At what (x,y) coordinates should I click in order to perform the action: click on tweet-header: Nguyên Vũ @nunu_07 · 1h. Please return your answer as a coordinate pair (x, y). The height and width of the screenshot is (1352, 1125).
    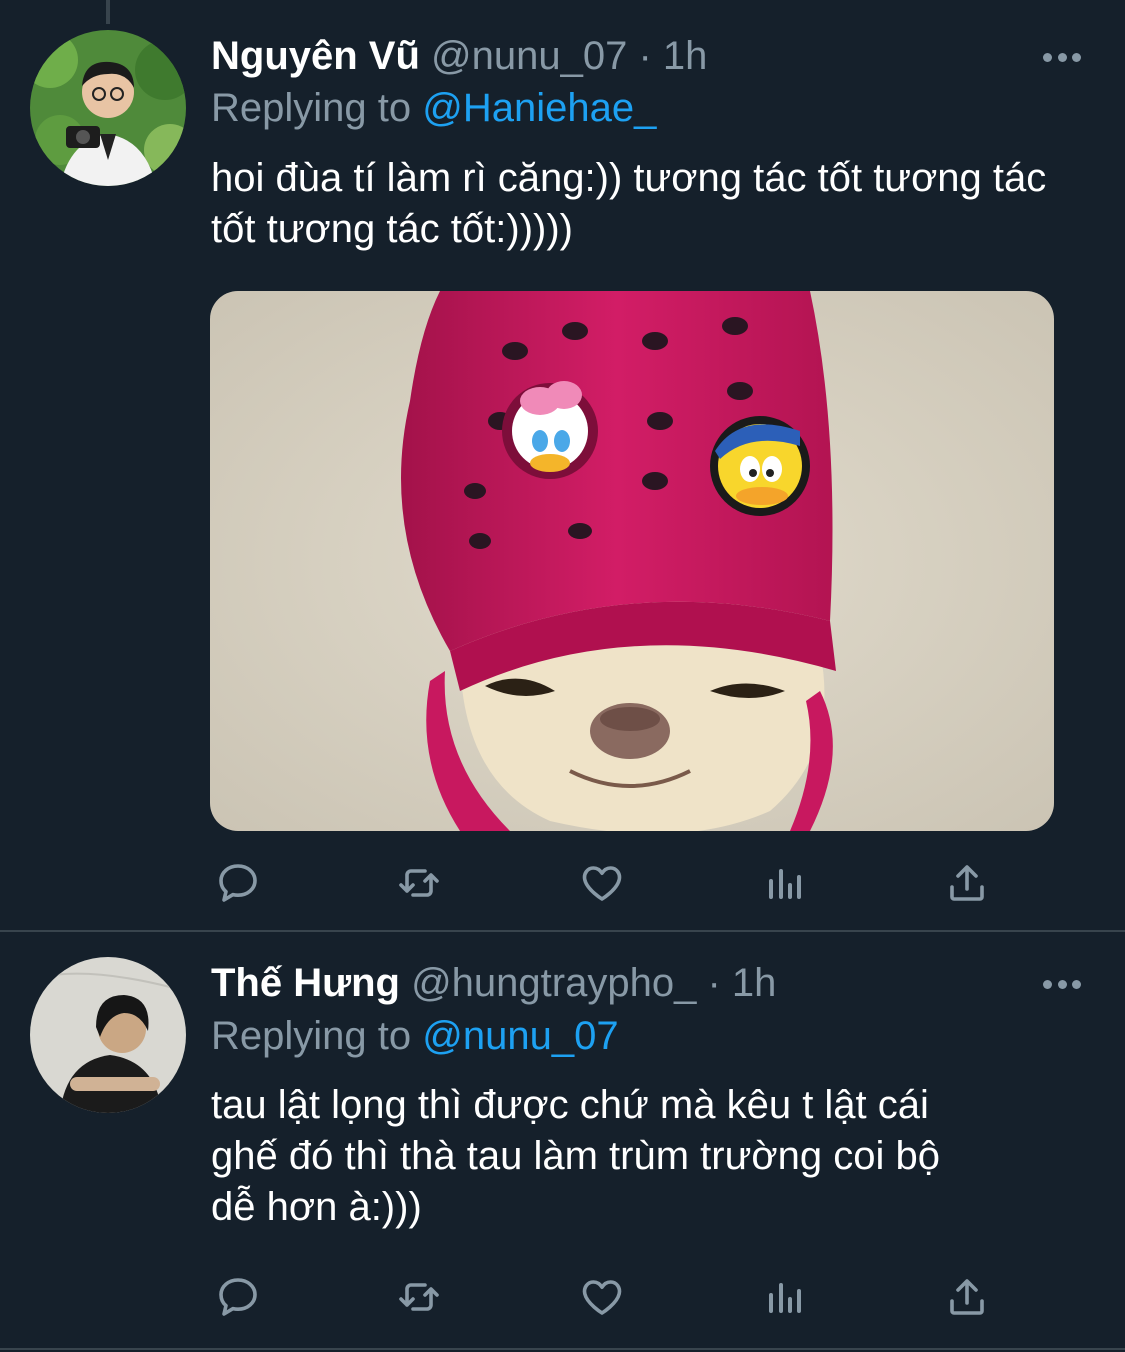
    Looking at the image, I should click on (459, 56).